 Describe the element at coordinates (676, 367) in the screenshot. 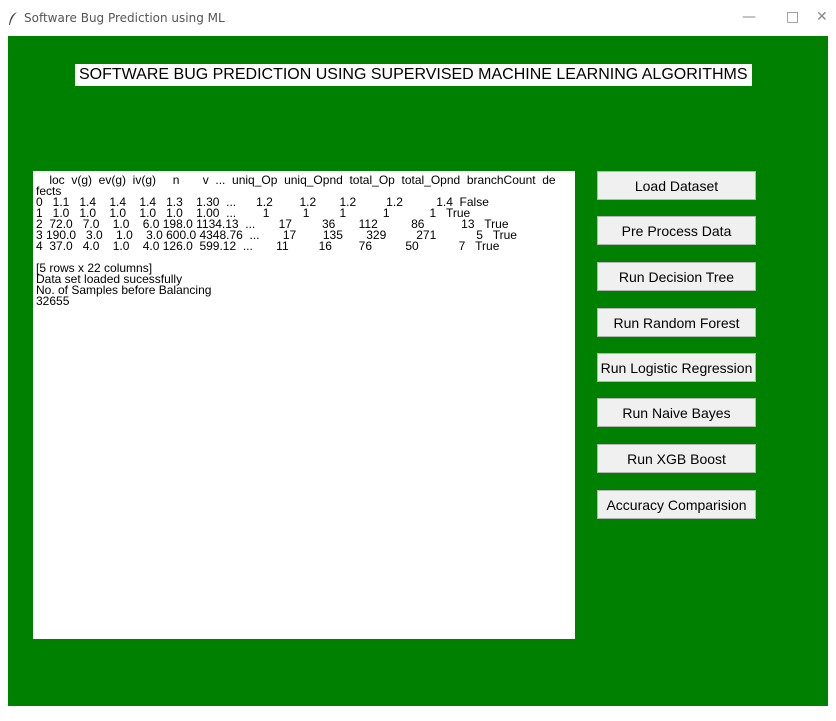

I see `run-logistic-regression-button: Run Logistic Regression` at that location.